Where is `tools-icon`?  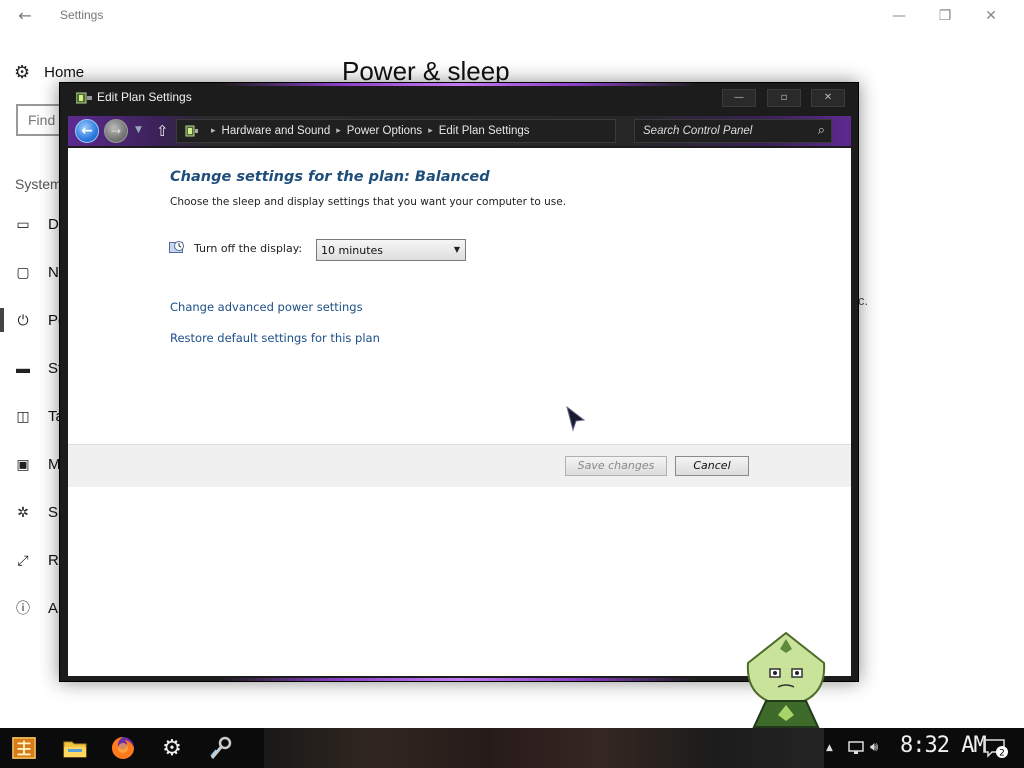 tools-icon is located at coordinates (220, 748).